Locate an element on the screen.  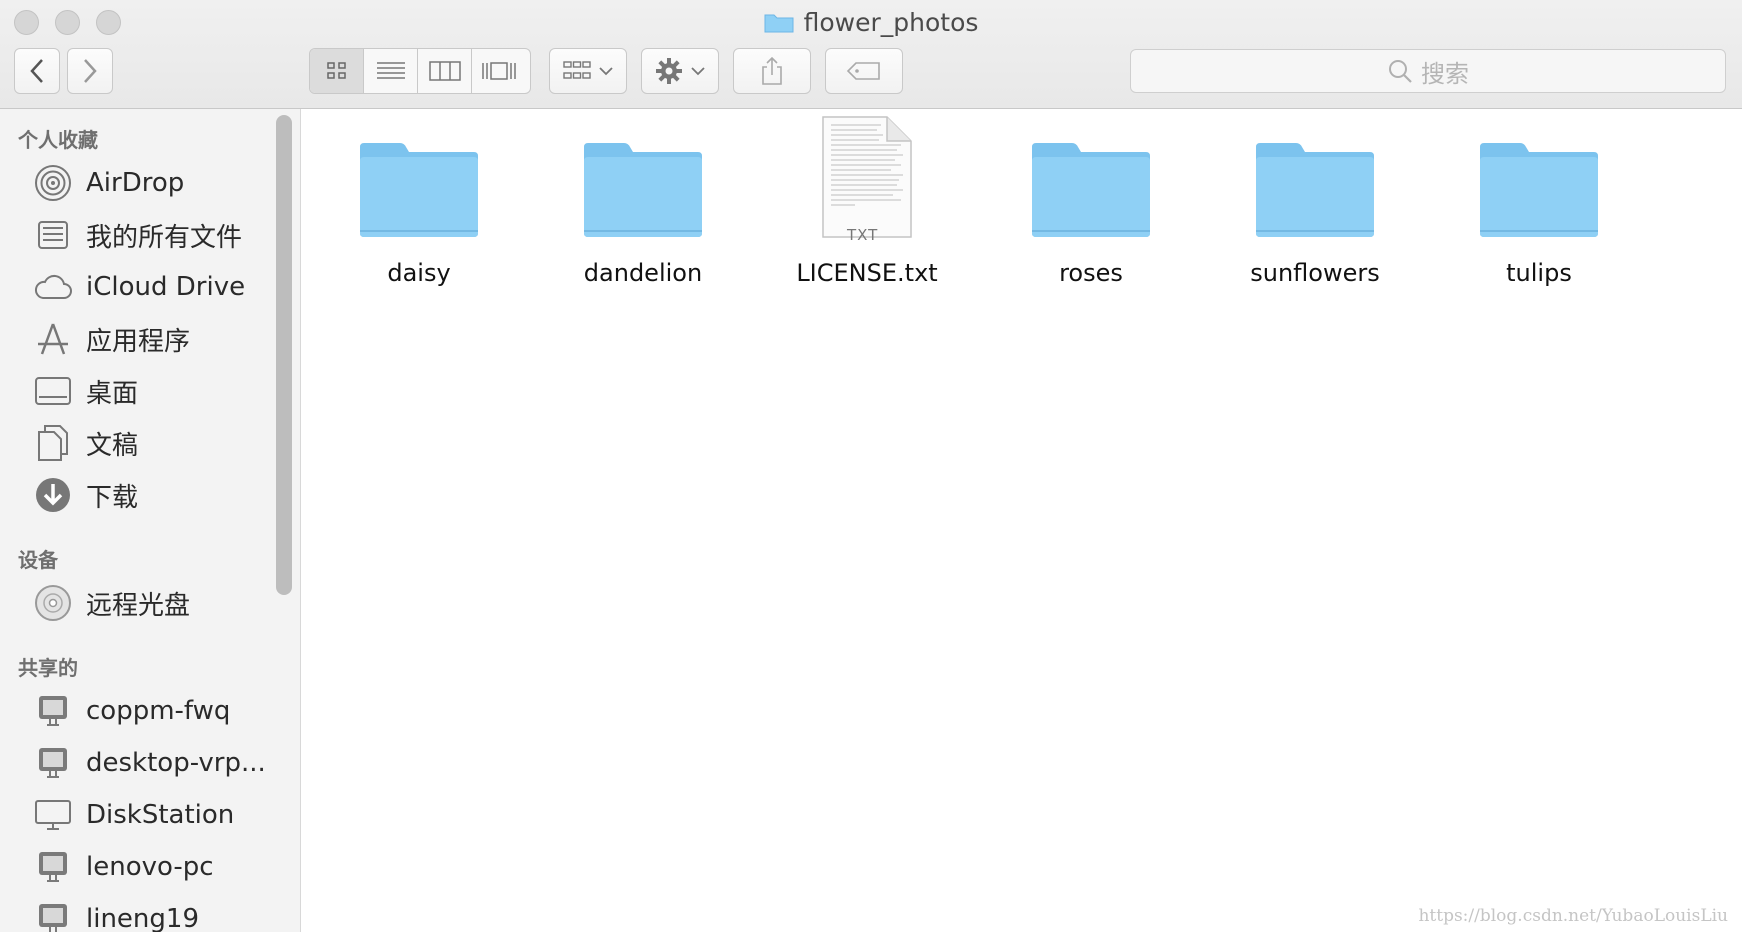
back-button is located at coordinates (37, 71).